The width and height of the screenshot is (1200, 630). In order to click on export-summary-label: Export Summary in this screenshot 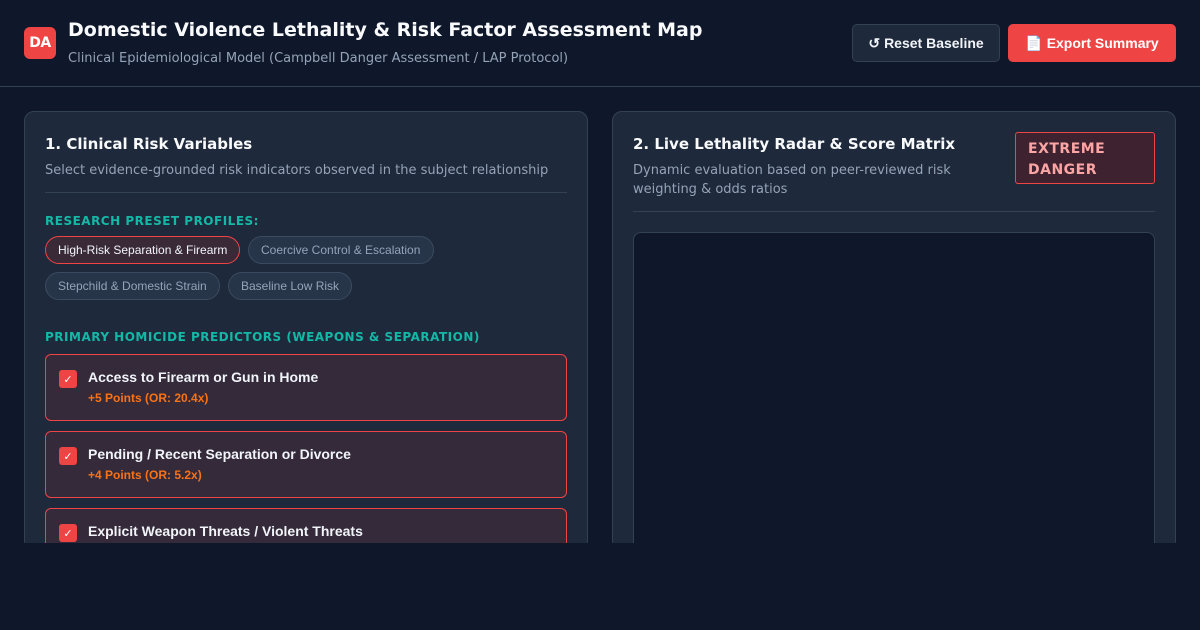, I will do `click(1102, 43)`.